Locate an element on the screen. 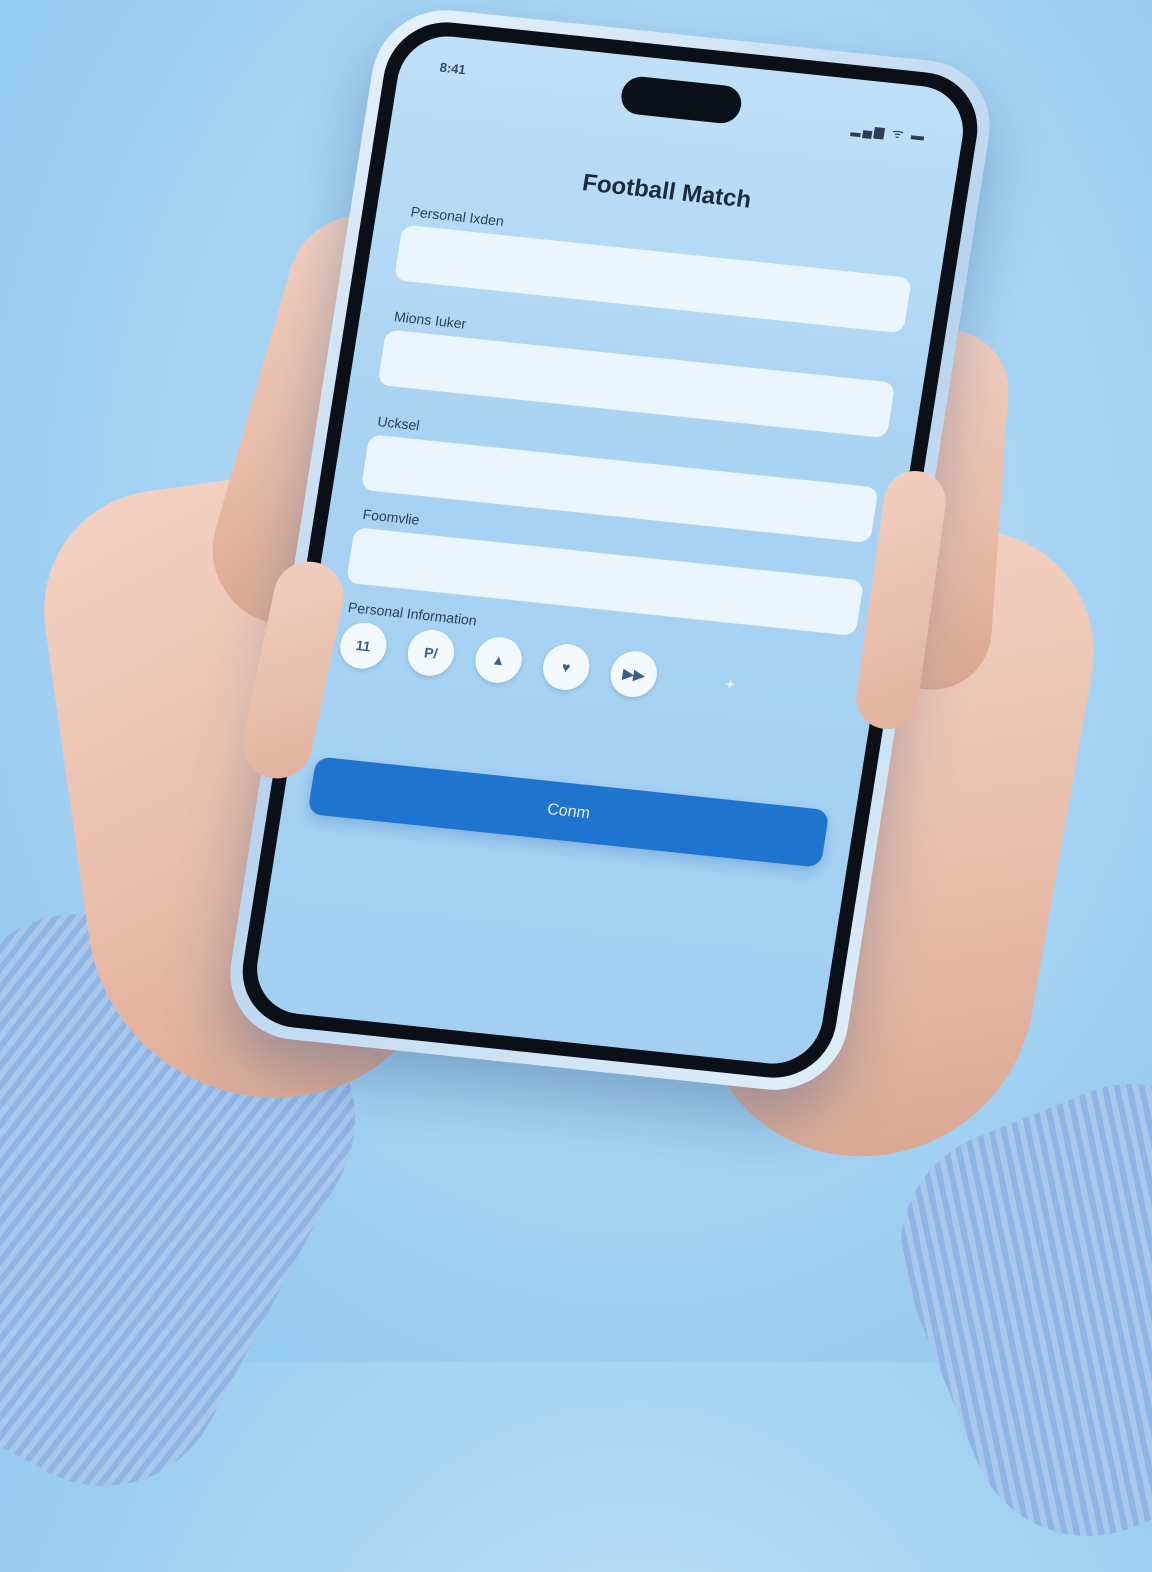  dynamic-island is located at coordinates (681, 100).